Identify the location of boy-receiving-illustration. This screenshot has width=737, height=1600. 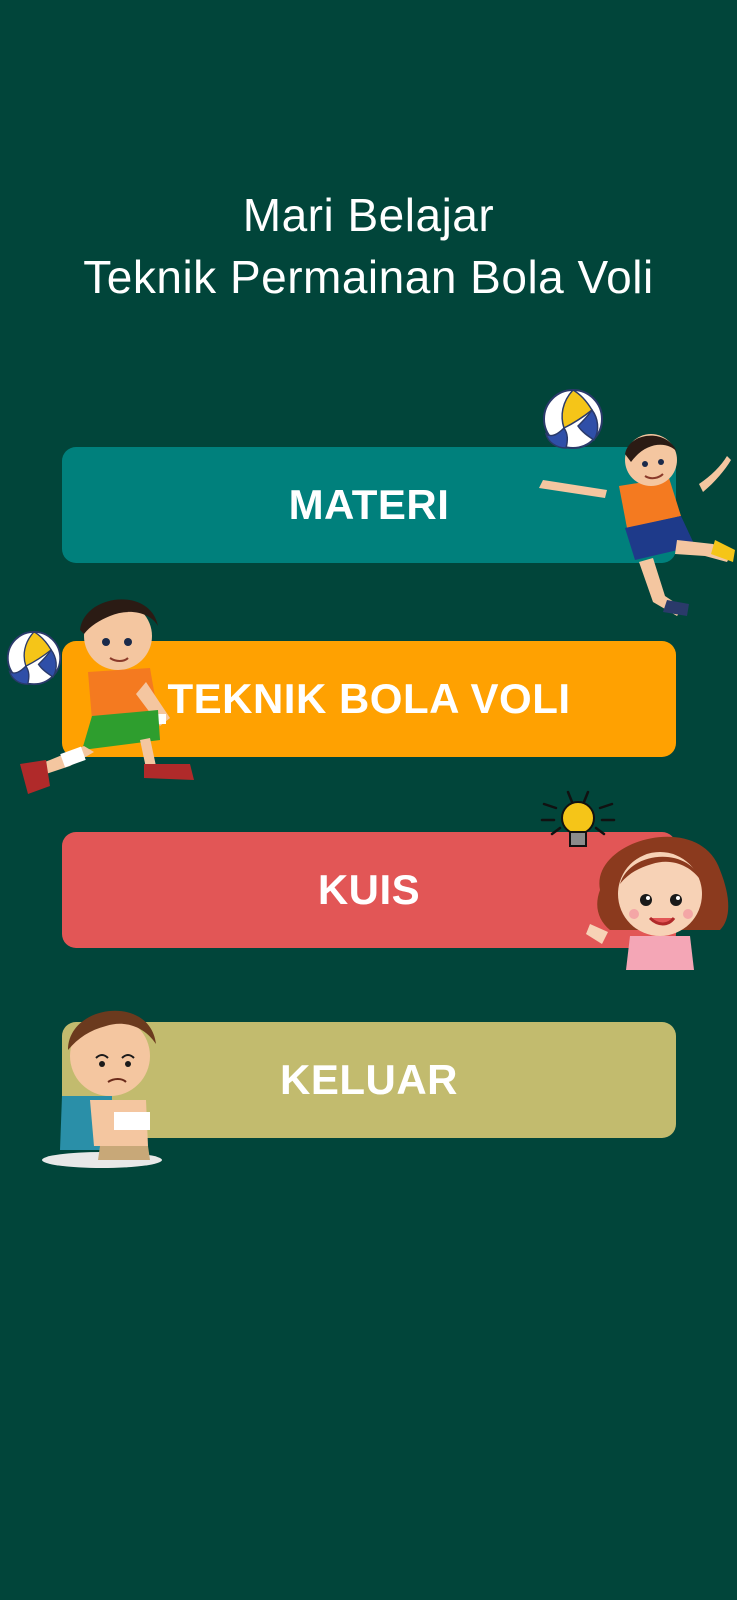
(107, 696).